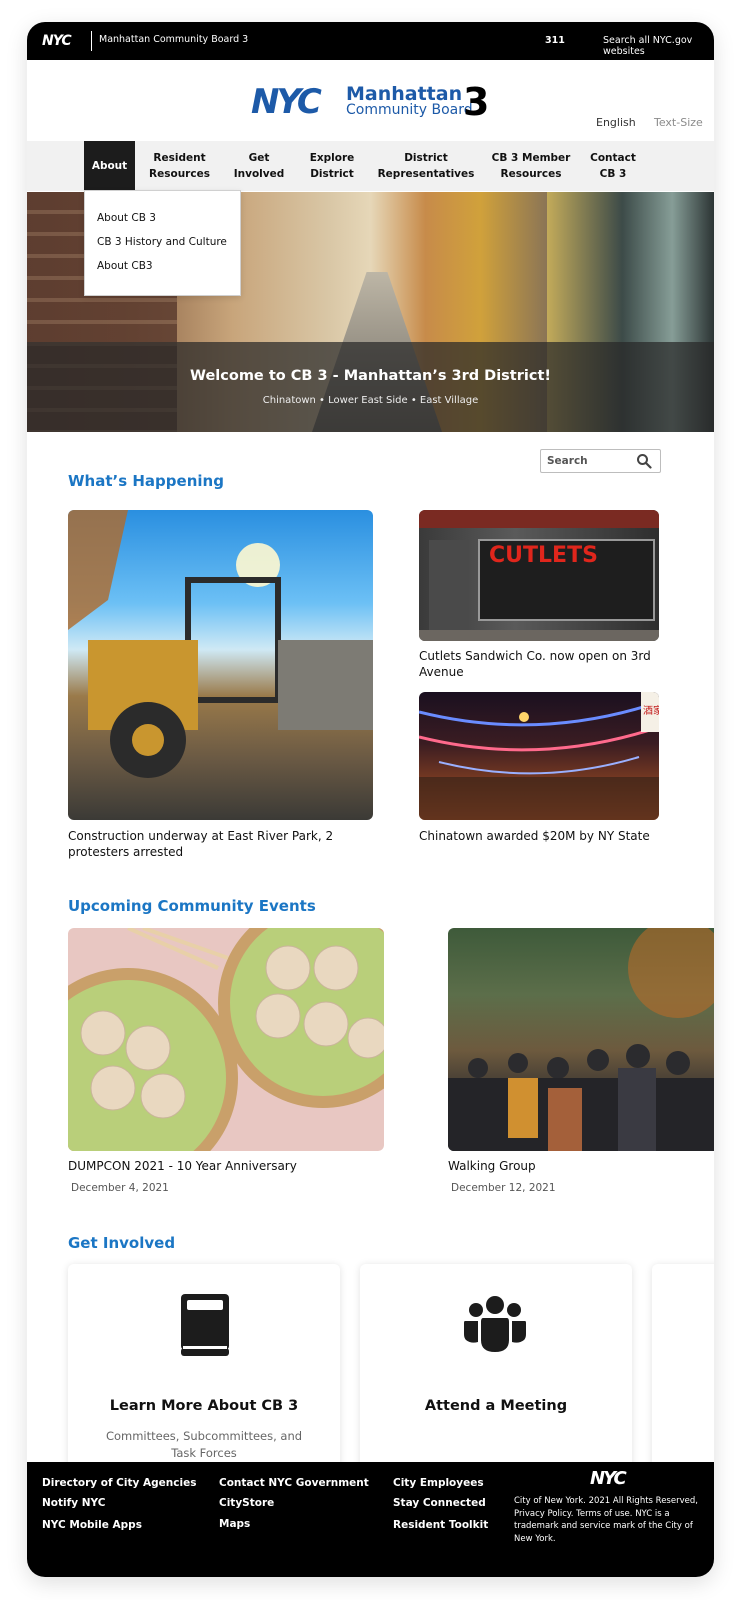 The image size is (747, 1600). I want to click on event-image-dumpcon, so click(226, 1039).